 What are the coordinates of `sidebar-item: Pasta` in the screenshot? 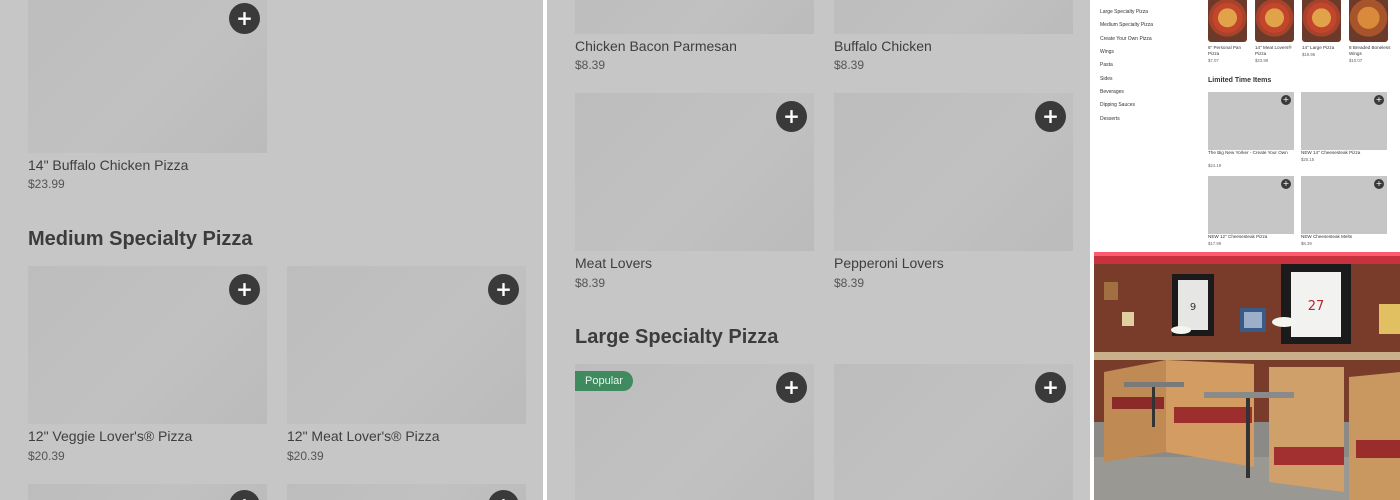 It's located at (1106, 65).